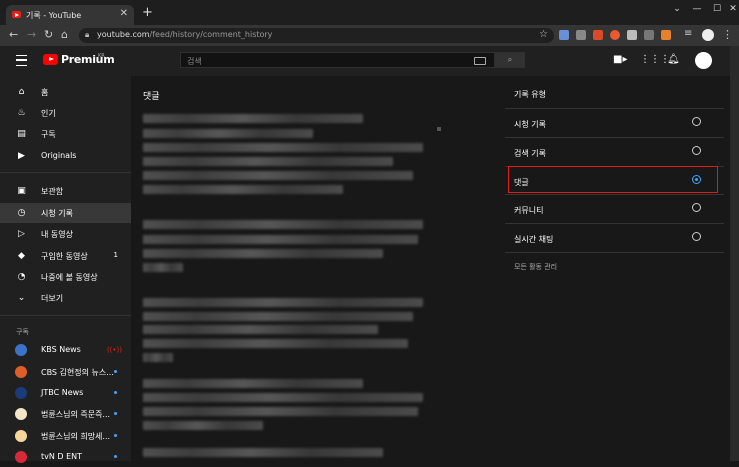 The width and height of the screenshot is (739, 467). I want to click on tab-title: 기록 - YouTube, so click(54, 15).